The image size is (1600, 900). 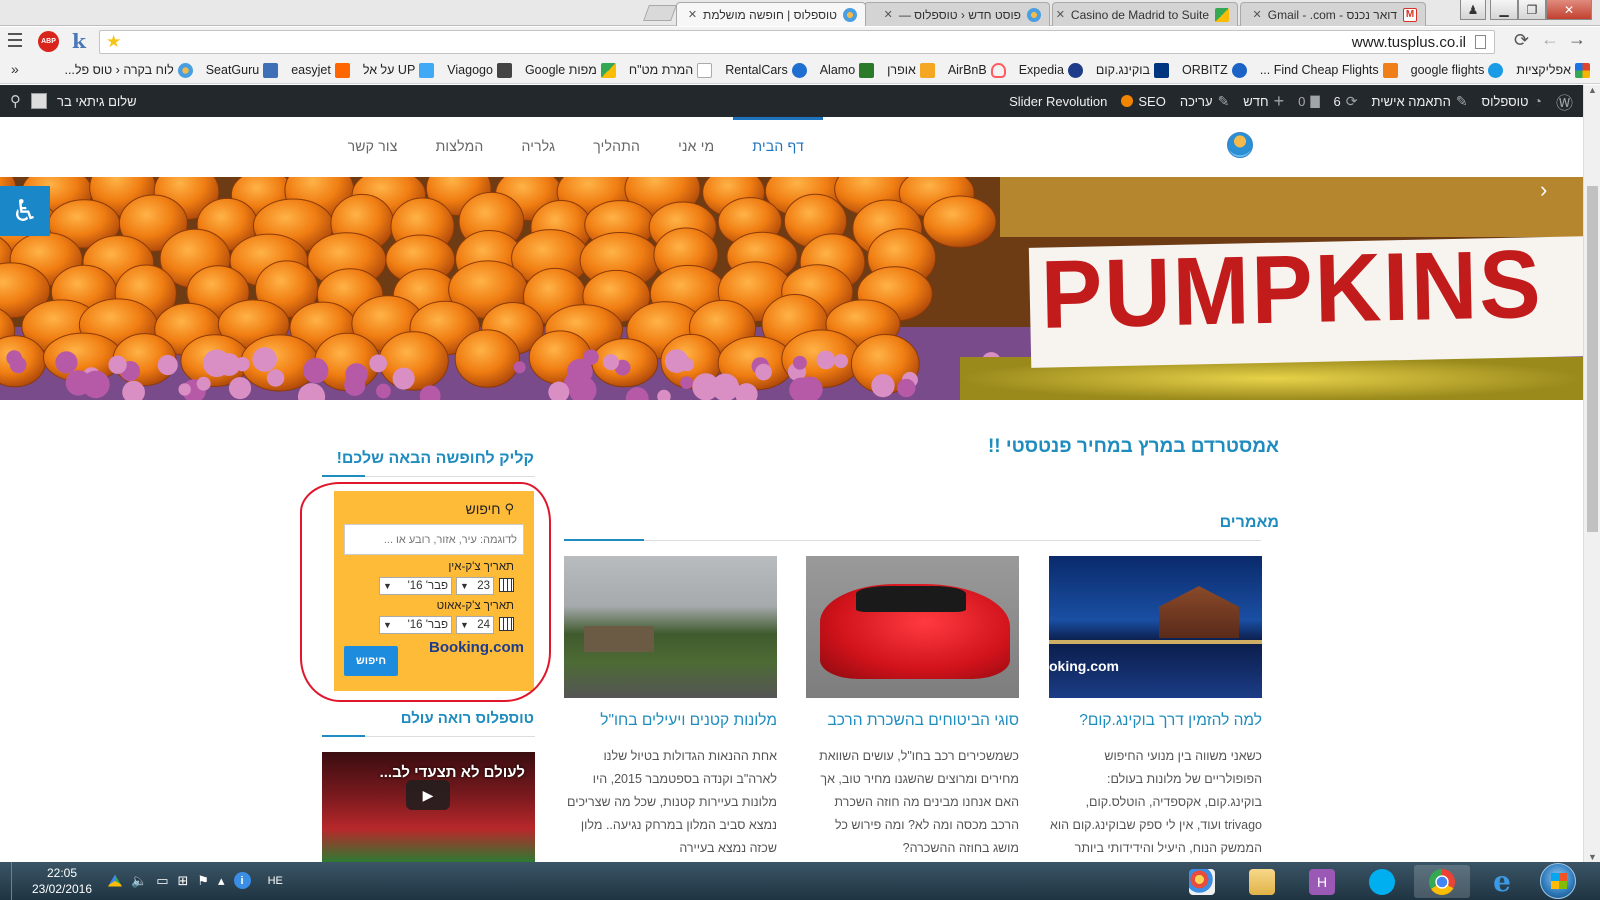 I want to click on bookmark-currency: המרת מט"ח, so click(x=671, y=70).